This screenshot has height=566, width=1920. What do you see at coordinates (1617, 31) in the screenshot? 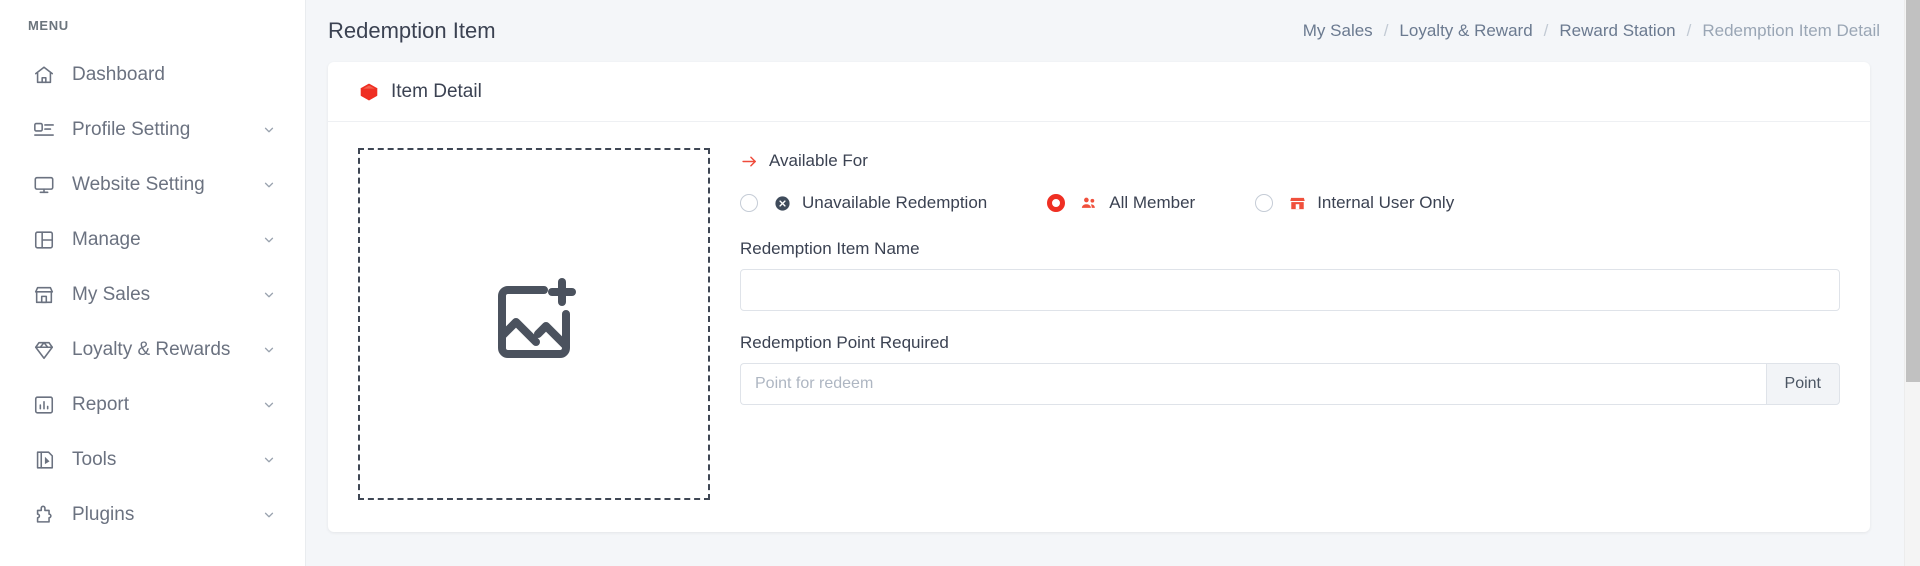
I see `breadcrumb-item-reward-station: Reward Station` at bounding box center [1617, 31].